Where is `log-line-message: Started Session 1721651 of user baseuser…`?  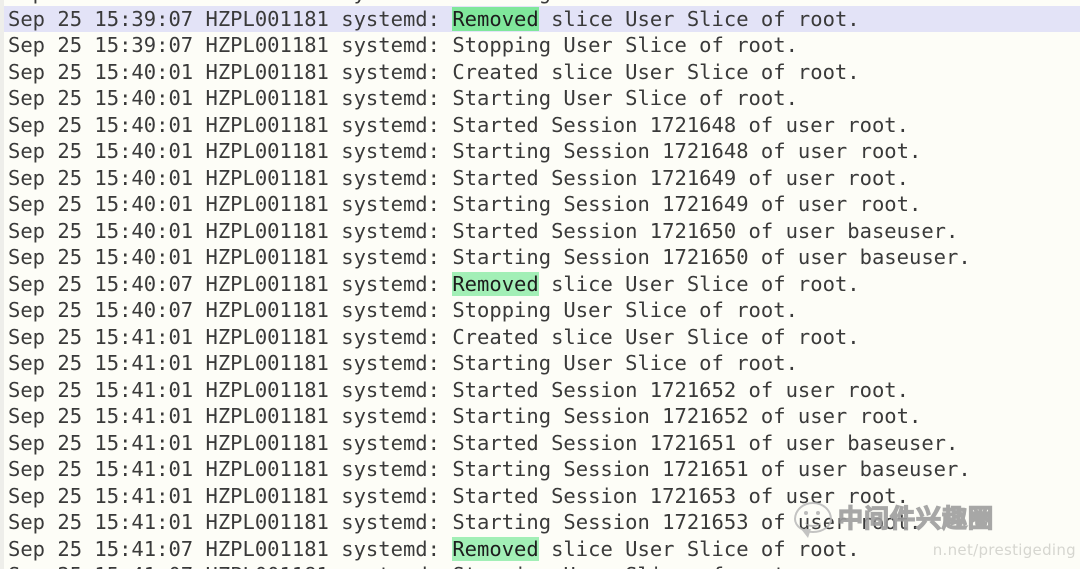 log-line-message: Started Session 1721651 of user baseuser… is located at coordinates (705, 442).